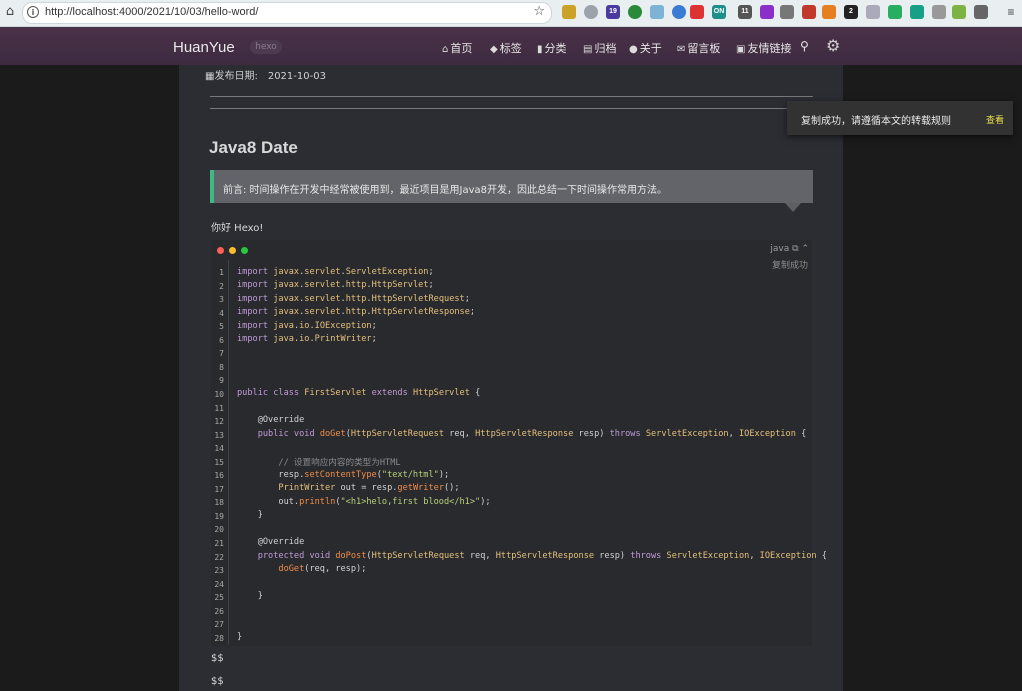  I want to click on code-line: import javax.servlet.http.HttpServlet;, so click(335, 285).